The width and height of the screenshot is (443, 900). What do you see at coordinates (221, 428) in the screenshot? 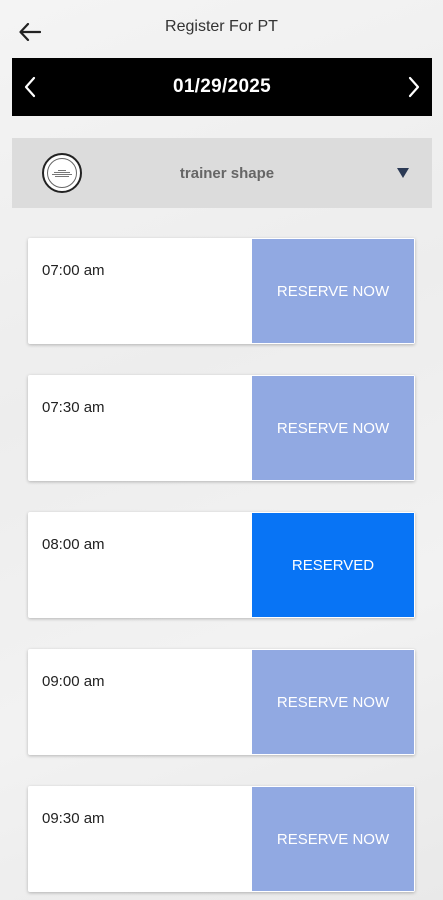
I see `time-slot-card: 07:30 am RESERVE NOW` at bounding box center [221, 428].